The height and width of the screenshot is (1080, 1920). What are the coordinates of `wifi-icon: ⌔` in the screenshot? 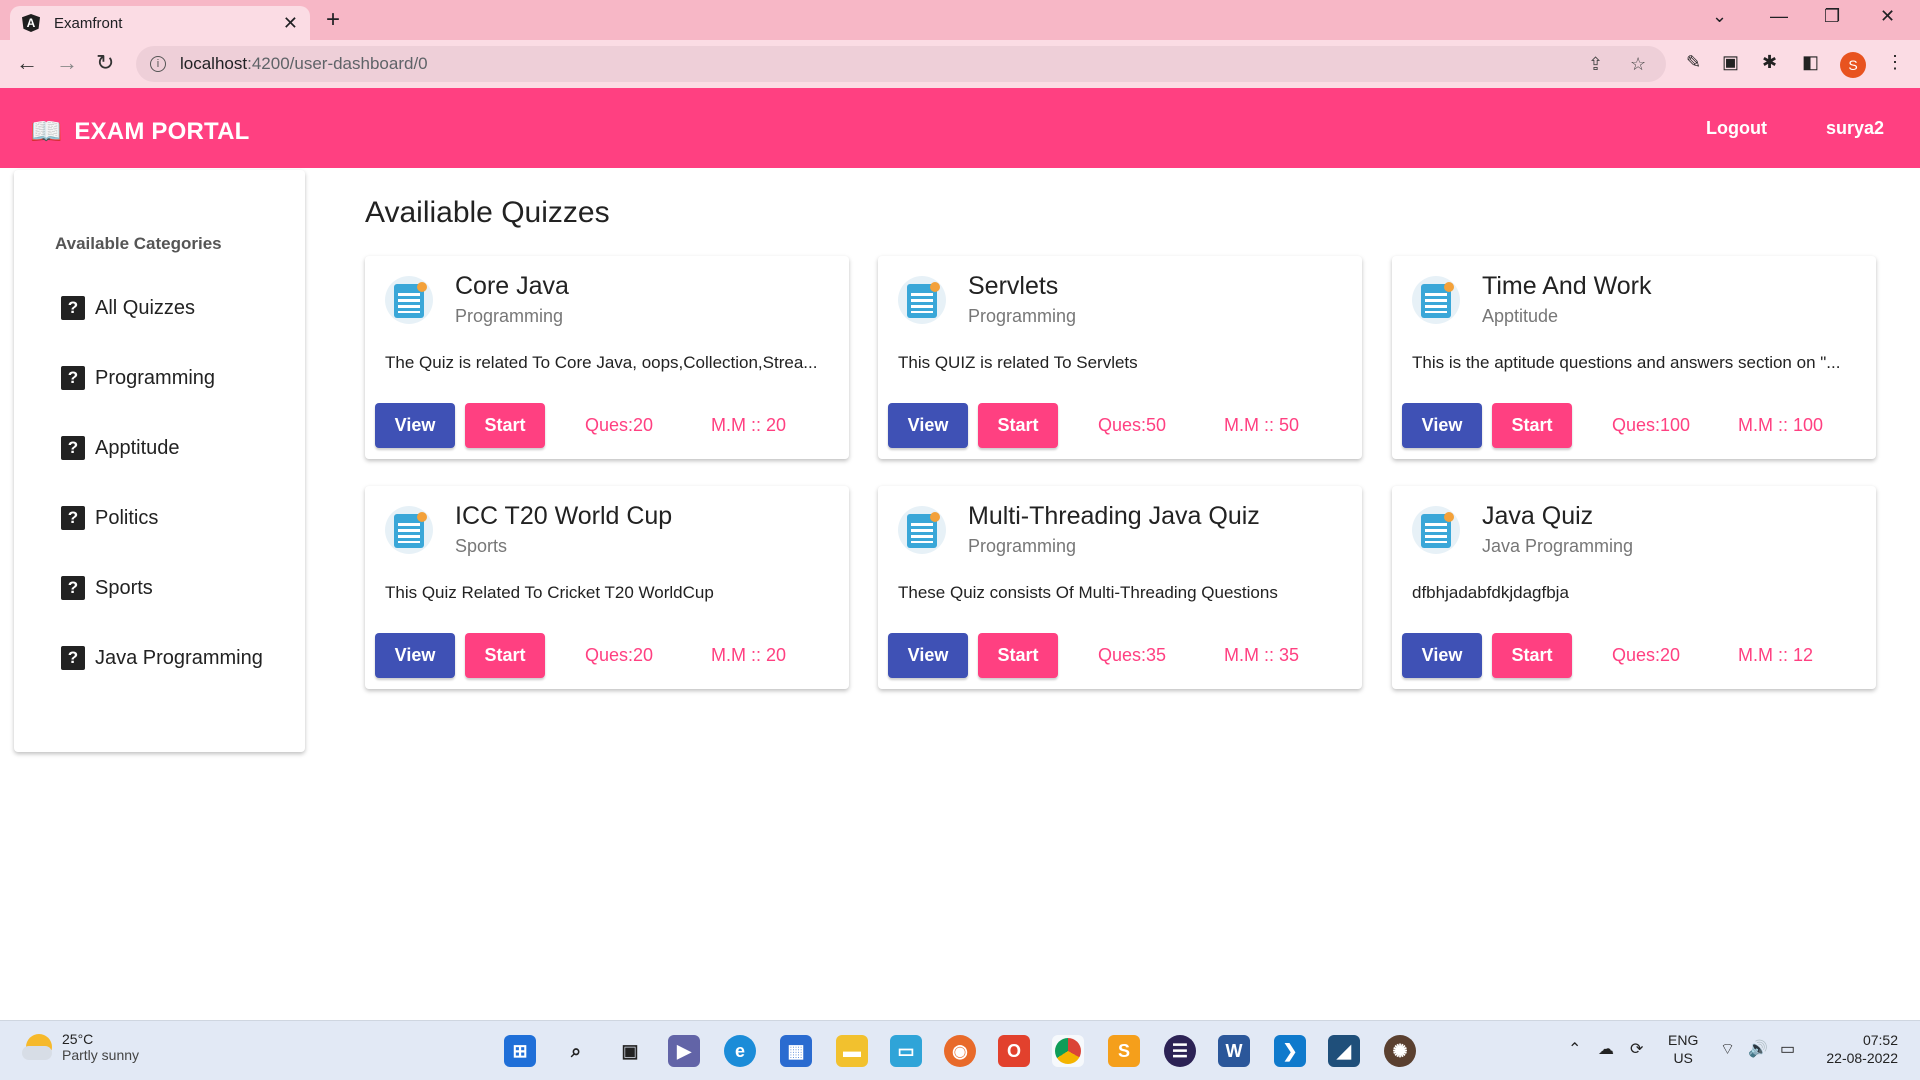 It's located at (1727, 1049).